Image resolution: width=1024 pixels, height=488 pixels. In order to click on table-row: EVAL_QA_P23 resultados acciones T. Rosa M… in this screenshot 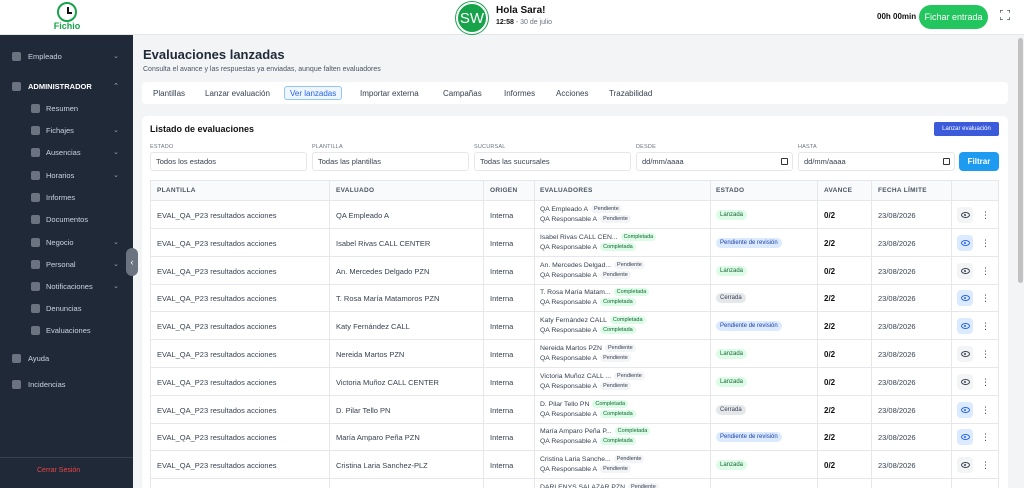, I will do `click(574, 298)`.